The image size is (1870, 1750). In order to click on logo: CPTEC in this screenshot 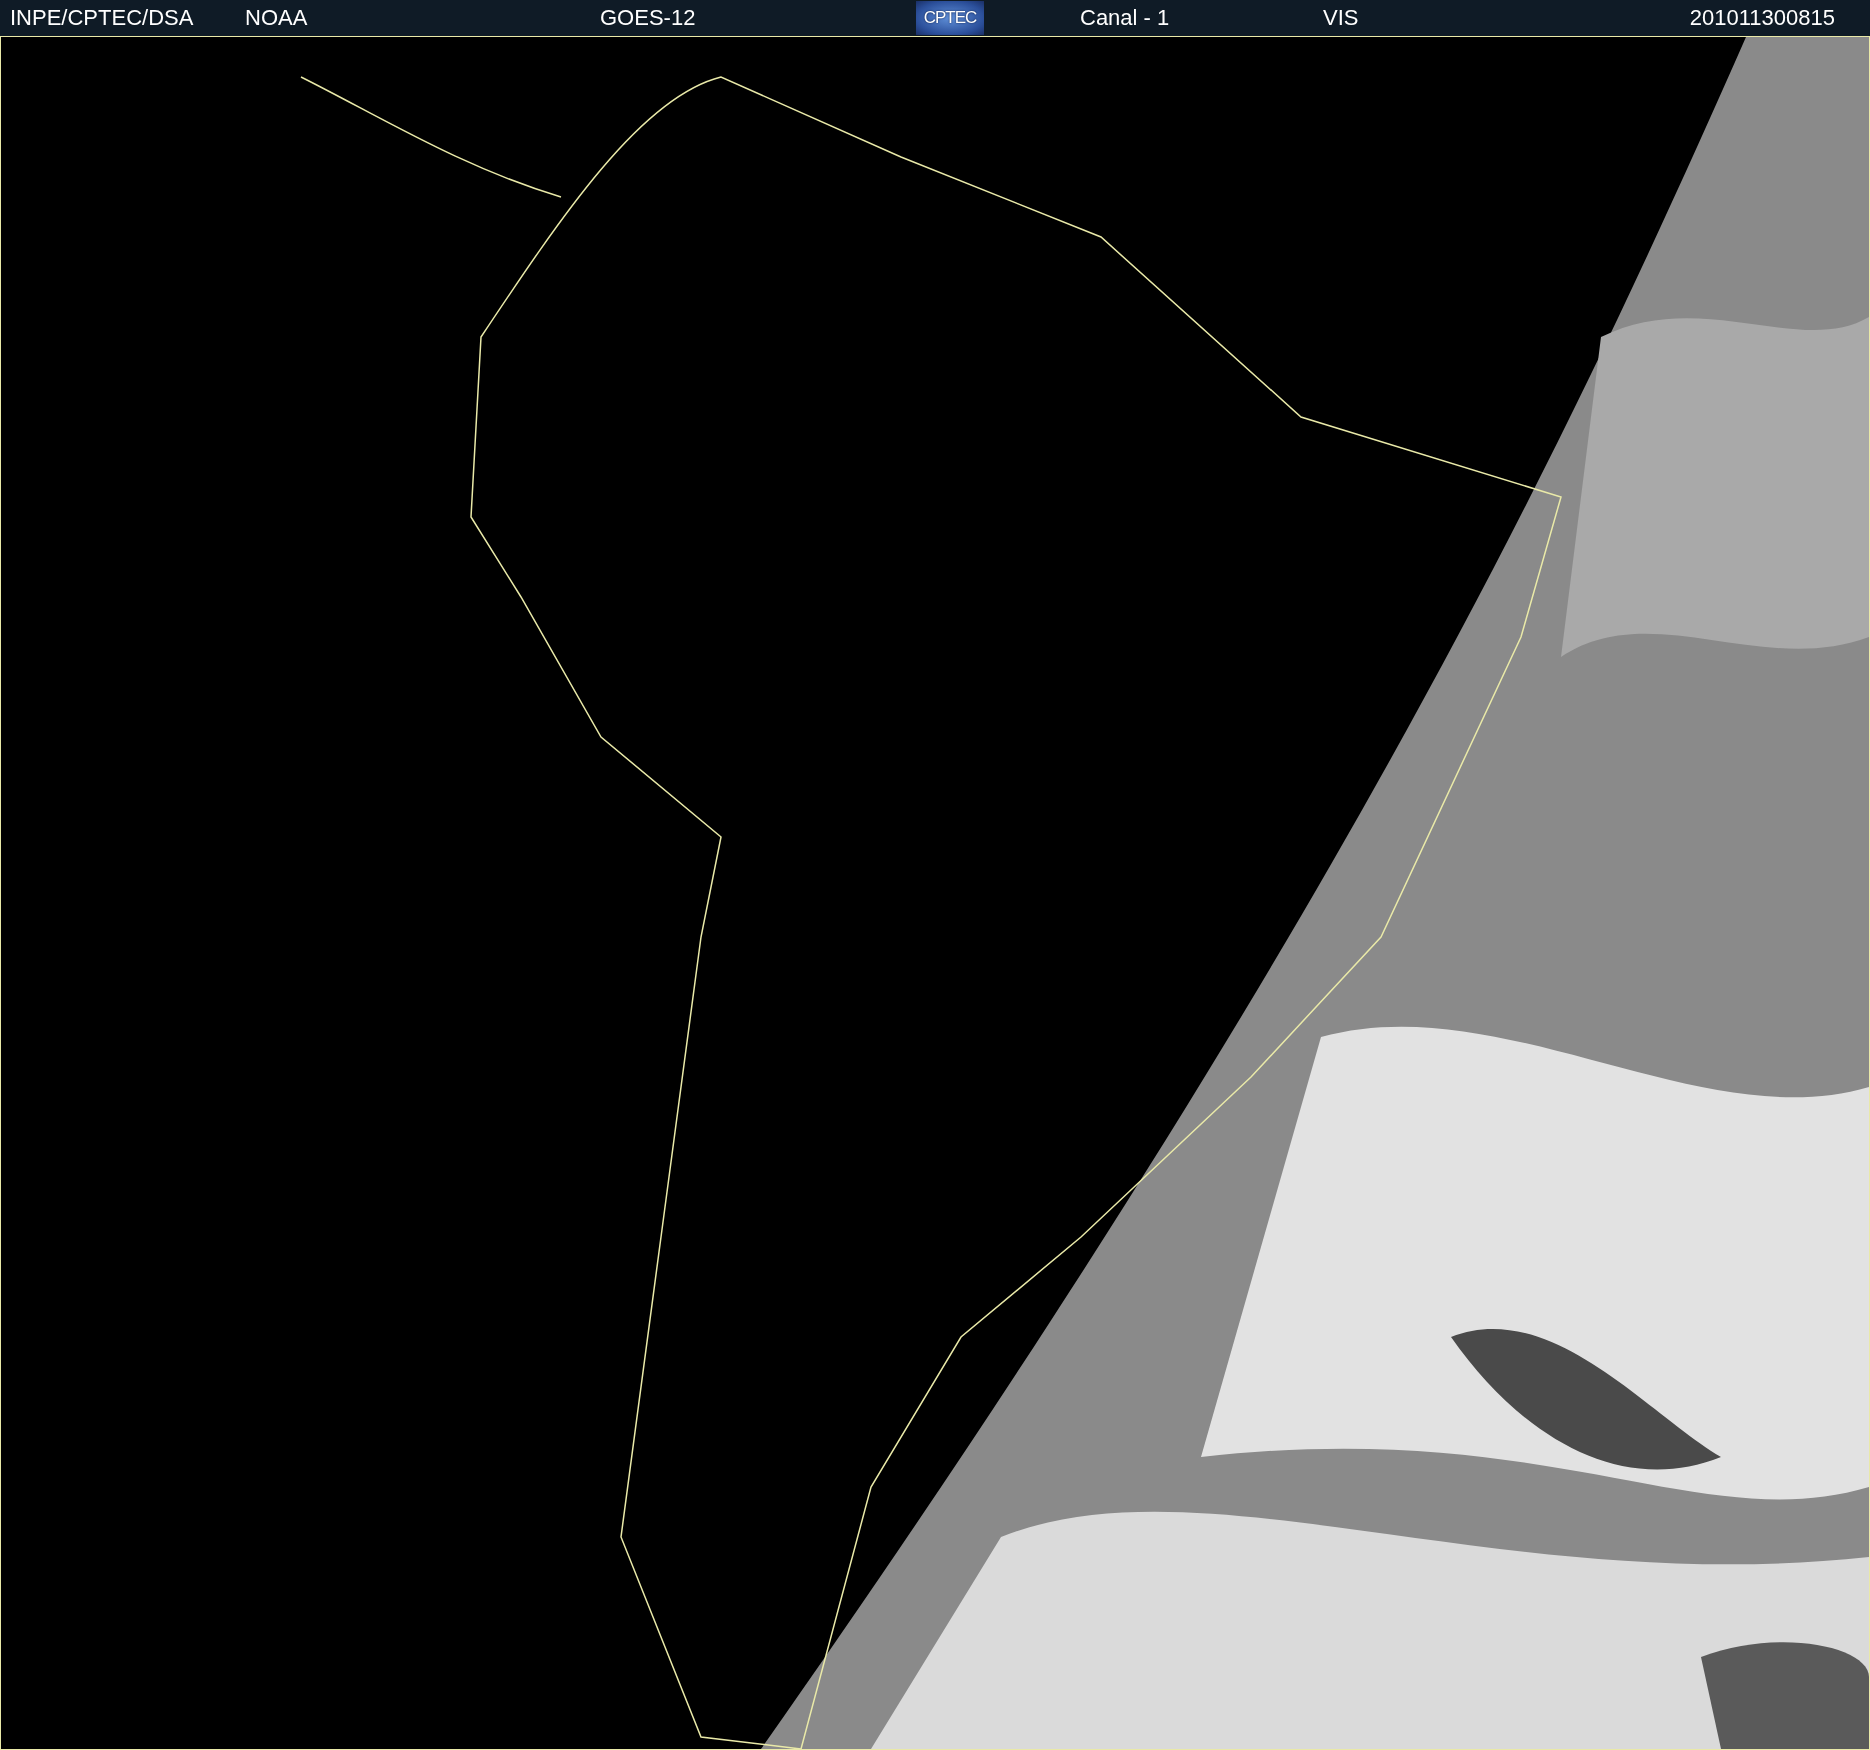, I will do `click(950, 18)`.